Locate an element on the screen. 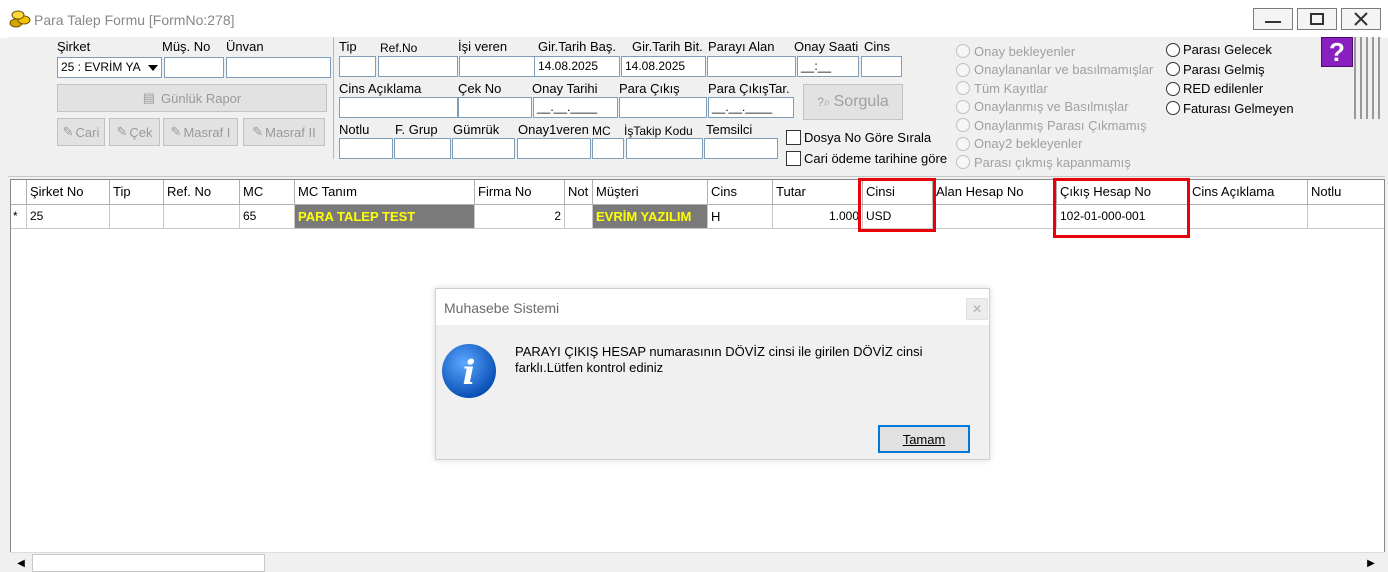 This screenshot has height=572, width=1388. onay1veren-input is located at coordinates (554, 148).